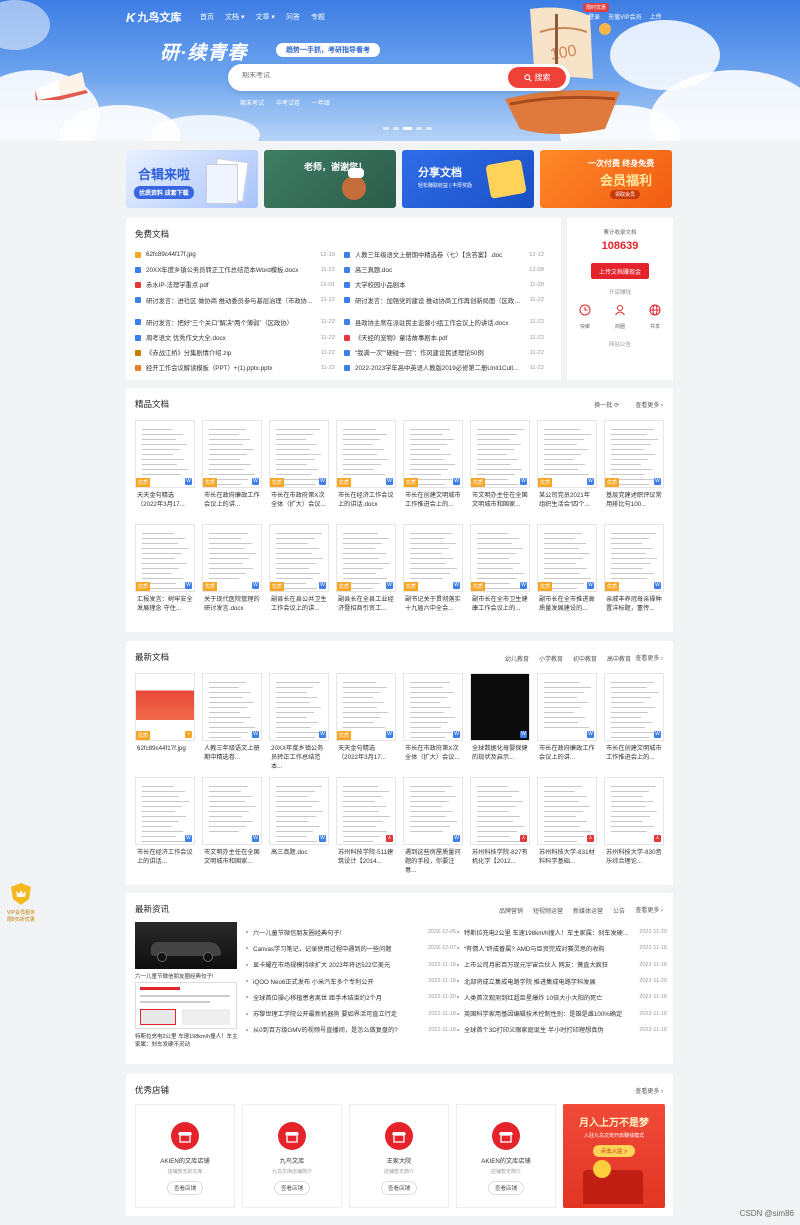 The height and width of the screenshot is (1225, 800). Describe the element at coordinates (293, 17) in the screenshot. I see `nav-qa: 问答` at that location.